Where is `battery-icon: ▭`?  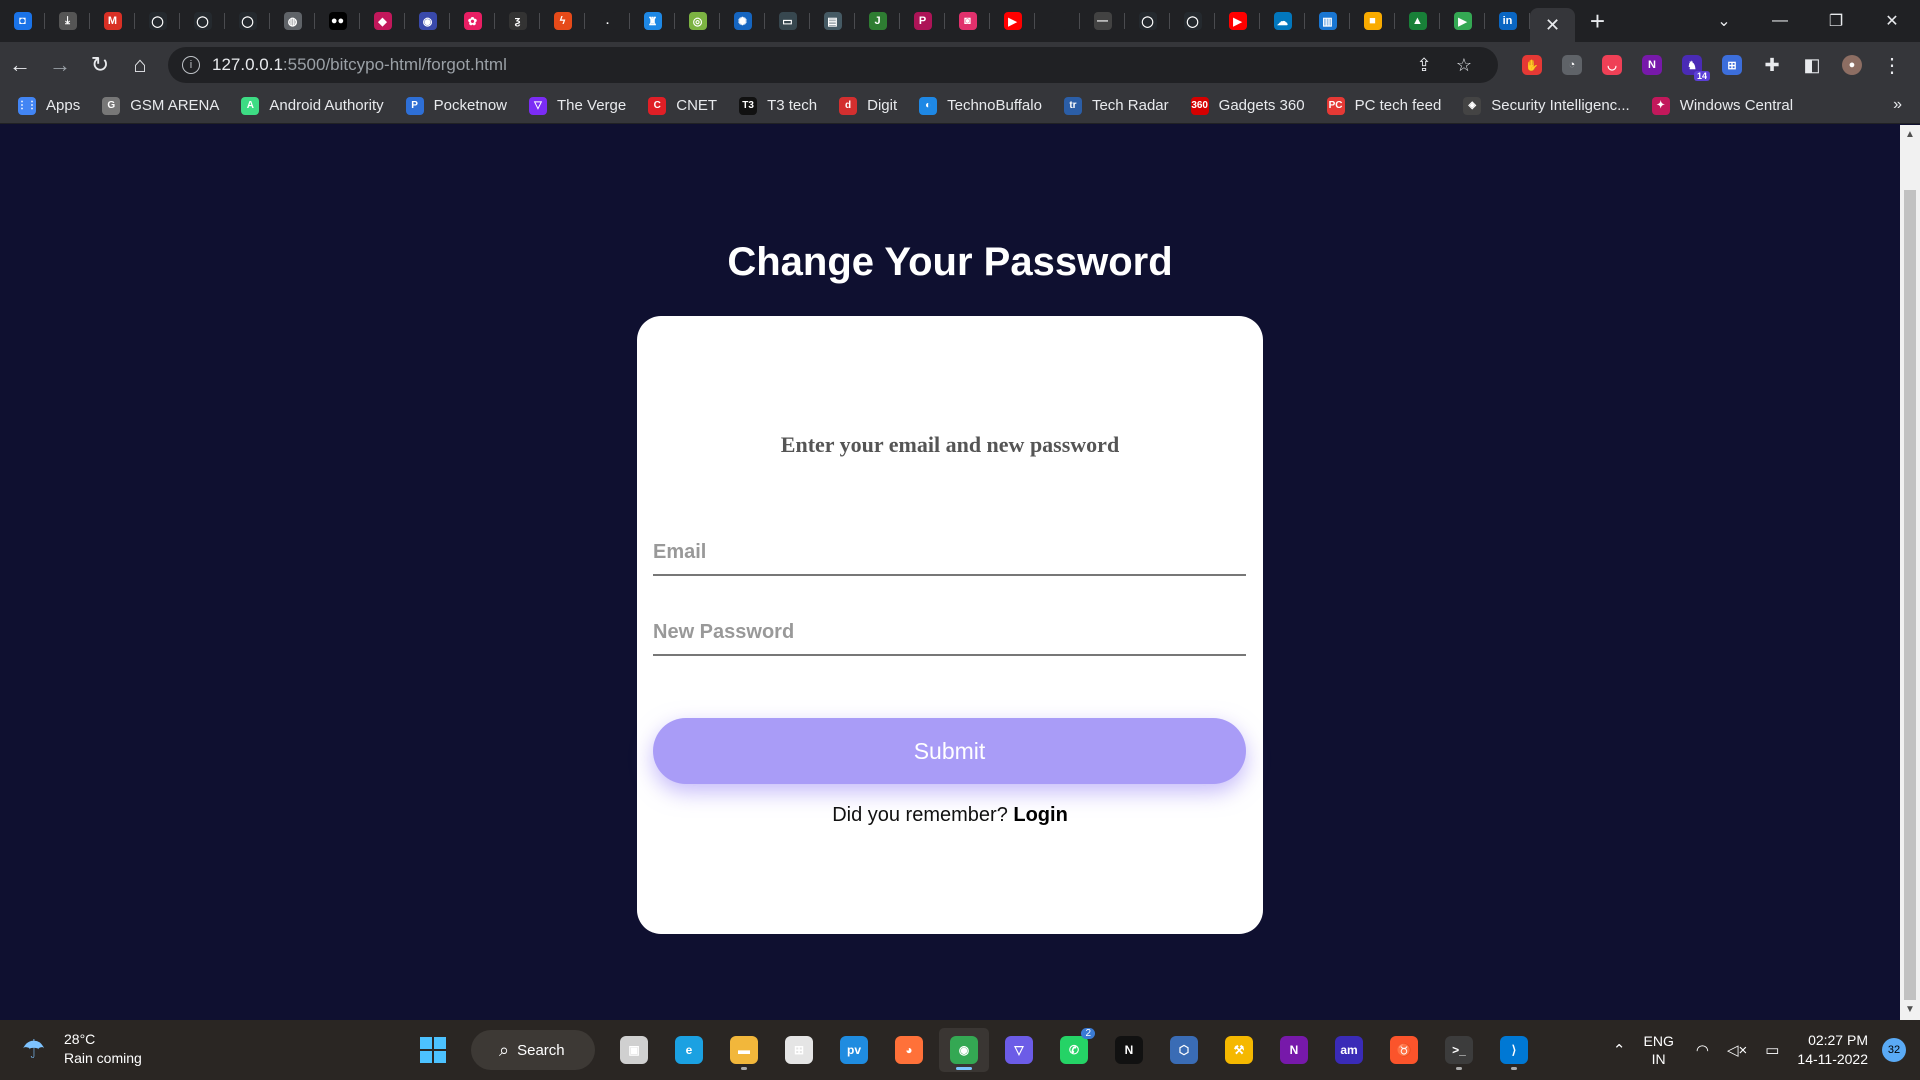
battery-icon: ▭ is located at coordinates (1772, 1050).